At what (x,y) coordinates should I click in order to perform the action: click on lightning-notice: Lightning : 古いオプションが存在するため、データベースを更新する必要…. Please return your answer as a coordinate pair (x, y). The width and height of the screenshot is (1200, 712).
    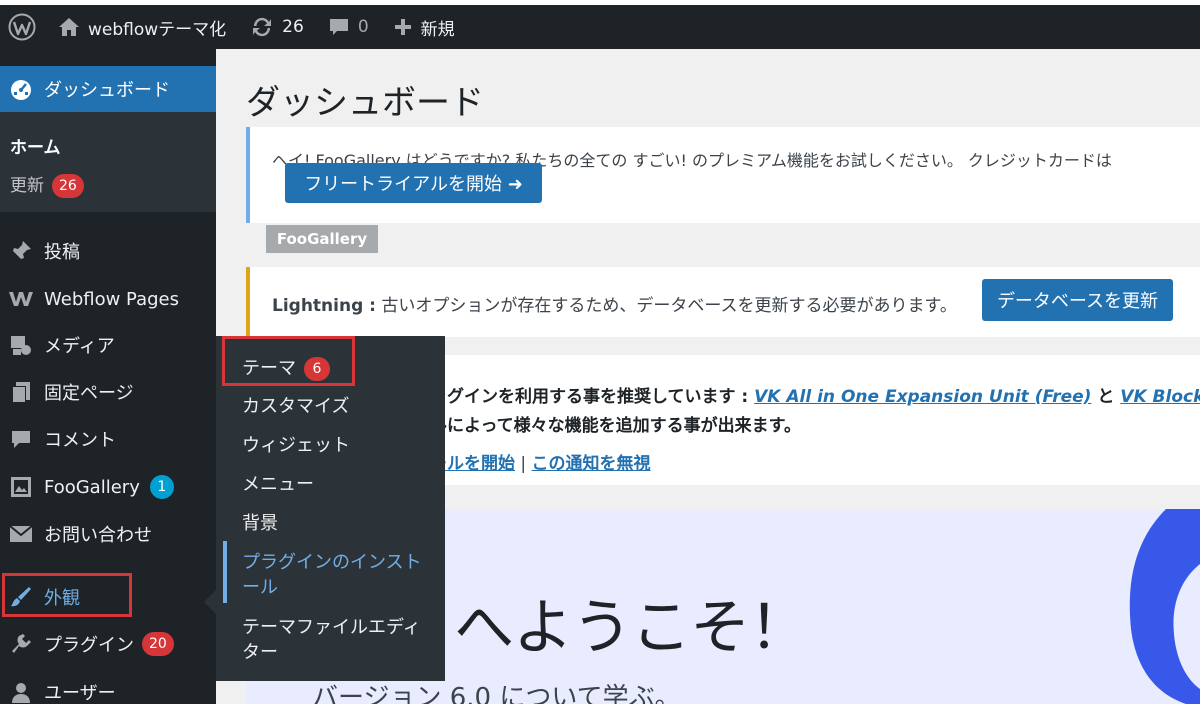
    Looking at the image, I should click on (723, 302).